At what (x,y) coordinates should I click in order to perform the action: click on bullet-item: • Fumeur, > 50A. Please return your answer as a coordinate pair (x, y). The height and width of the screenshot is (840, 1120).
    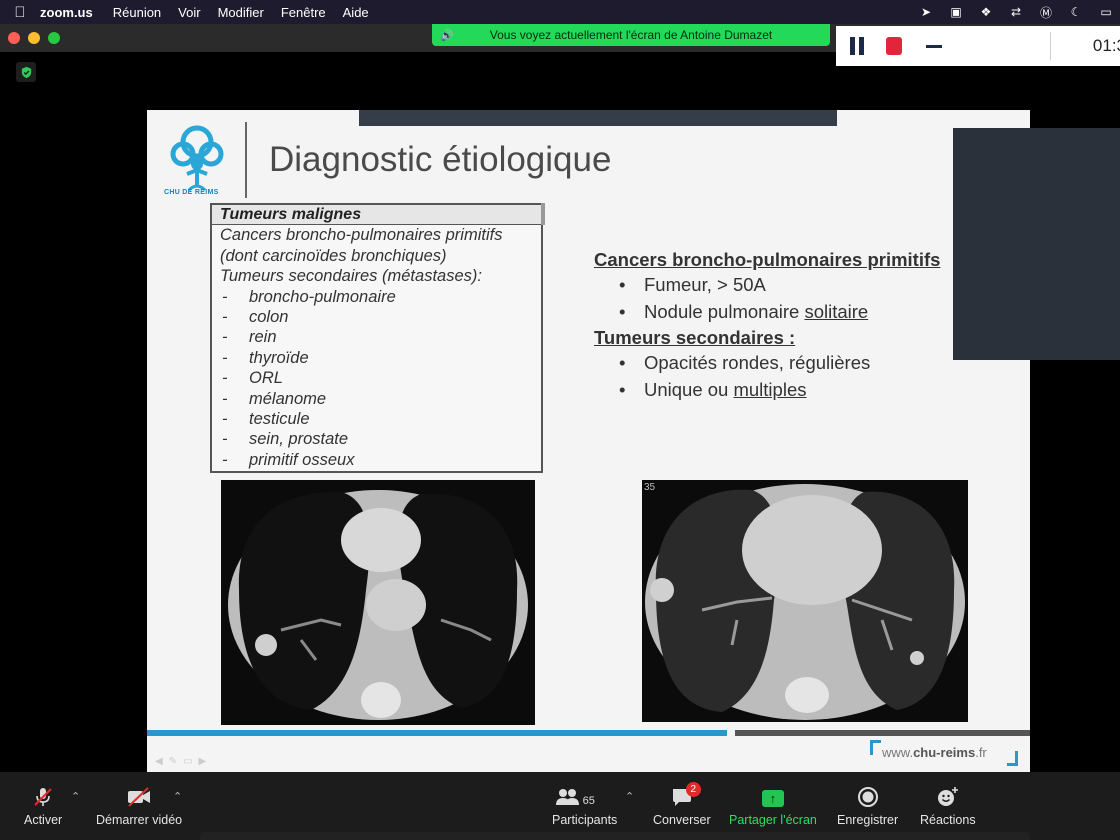
    Looking at the image, I should click on (692, 284).